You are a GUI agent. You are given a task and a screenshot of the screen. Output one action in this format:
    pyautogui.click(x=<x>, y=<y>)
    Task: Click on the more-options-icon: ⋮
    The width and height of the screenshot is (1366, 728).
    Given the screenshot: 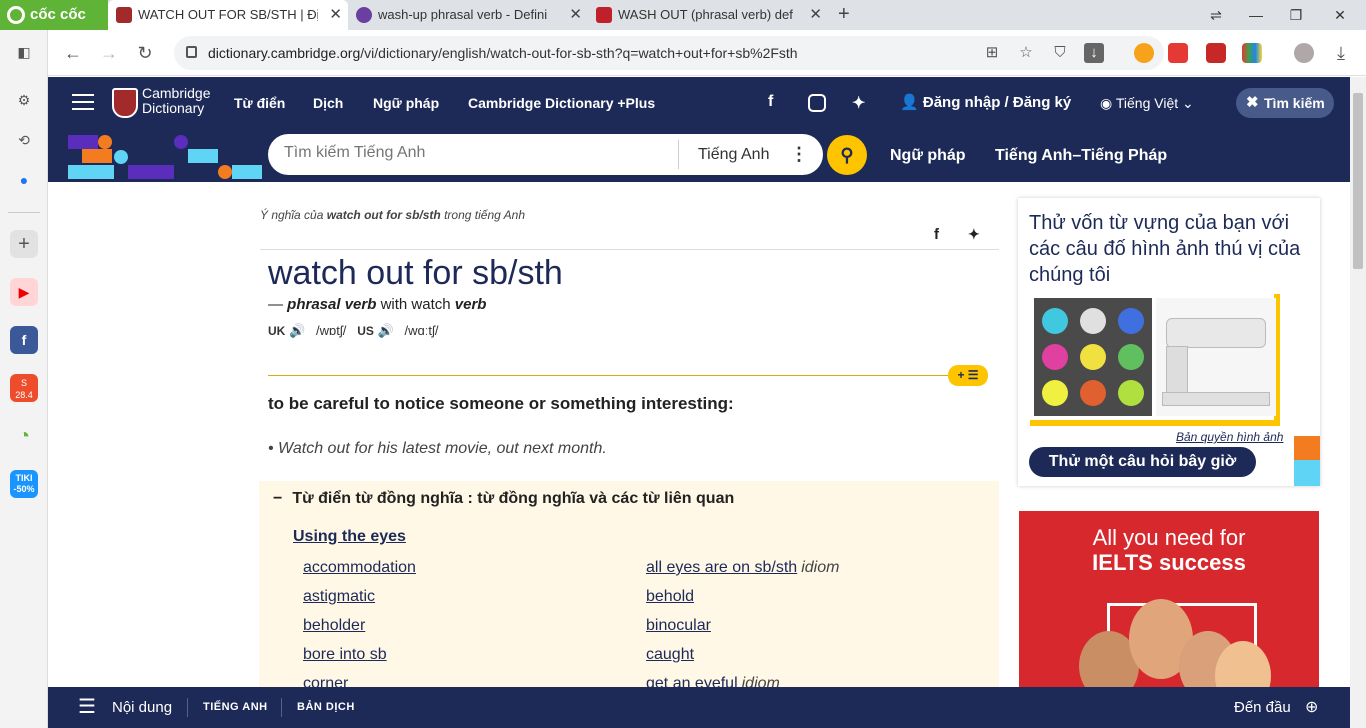 What is the action you would take?
    pyautogui.click(x=799, y=154)
    